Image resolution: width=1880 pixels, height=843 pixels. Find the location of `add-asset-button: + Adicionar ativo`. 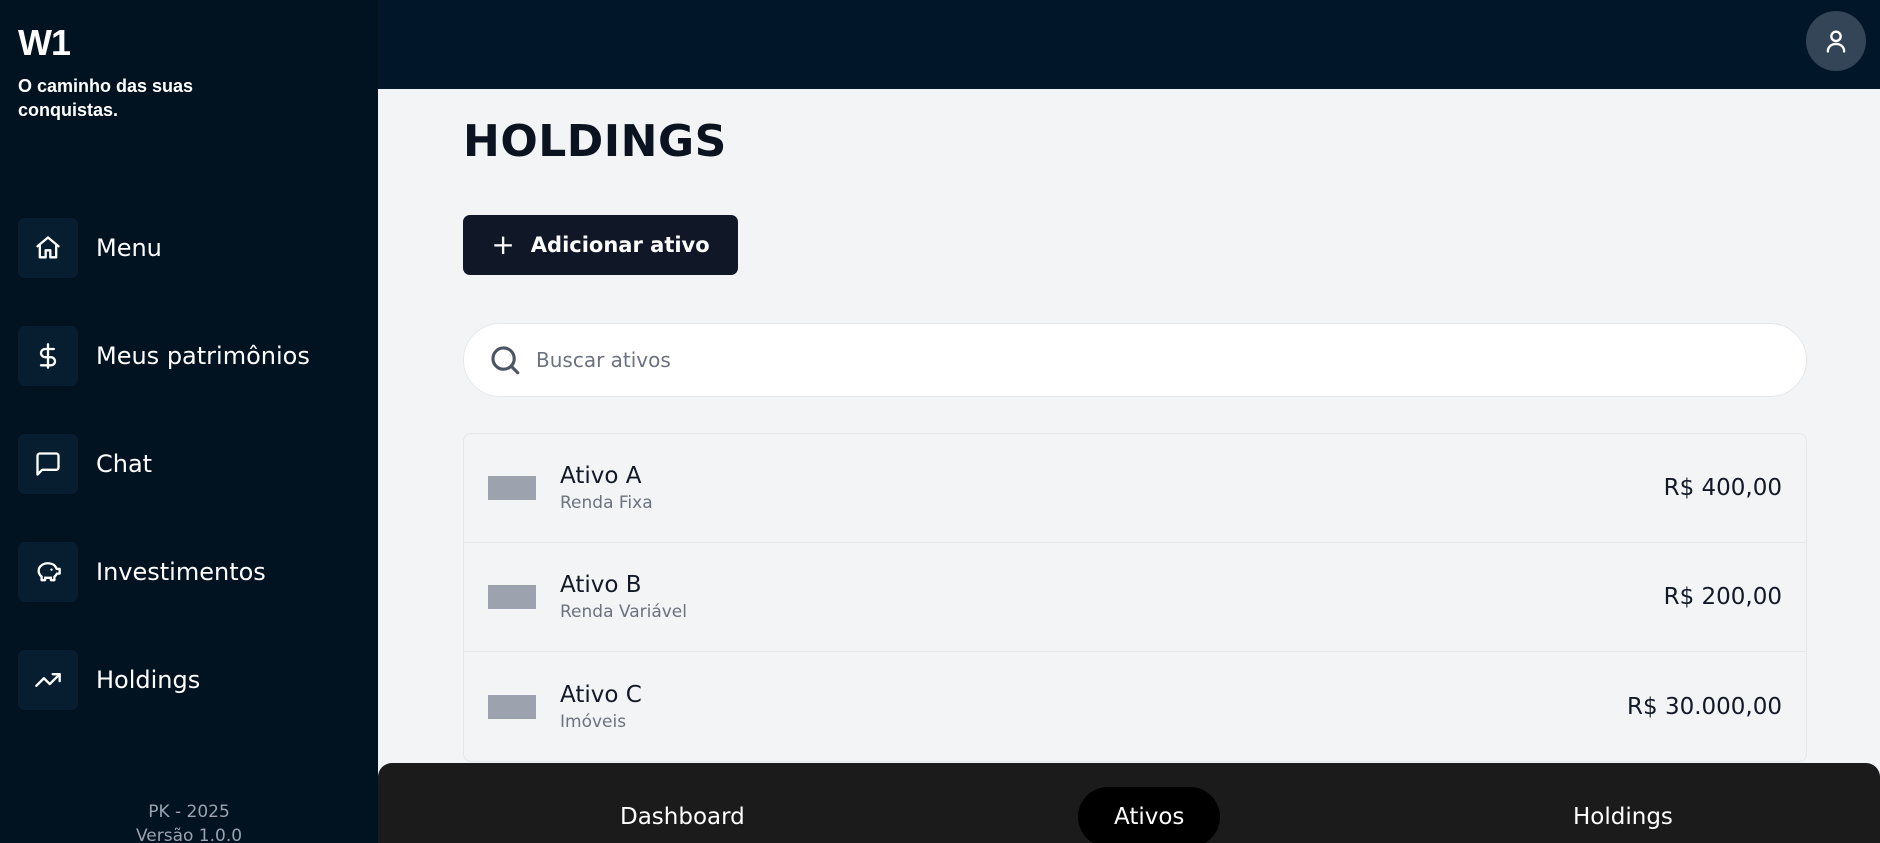

add-asset-button: + Adicionar ativo is located at coordinates (600, 245).